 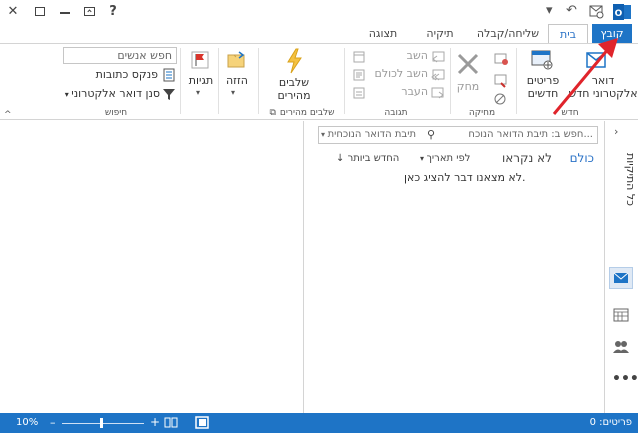 What do you see at coordinates (116, 113) in the screenshot?
I see `group-label-find: חיפוש` at bounding box center [116, 113].